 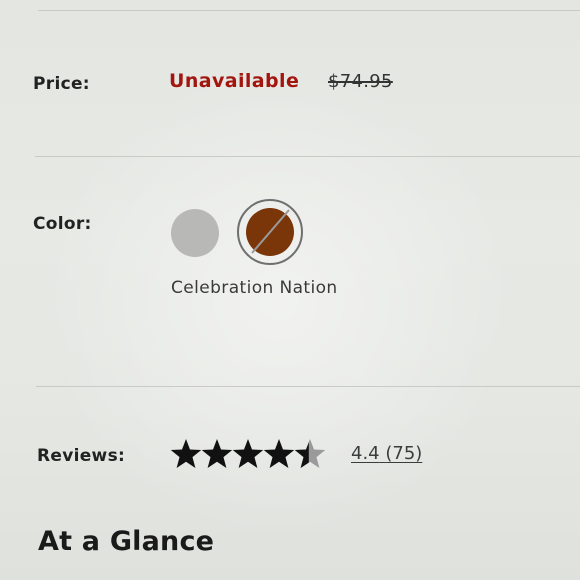 What do you see at coordinates (360, 81) in the screenshot?
I see `original-price: $74.95` at bounding box center [360, 81].